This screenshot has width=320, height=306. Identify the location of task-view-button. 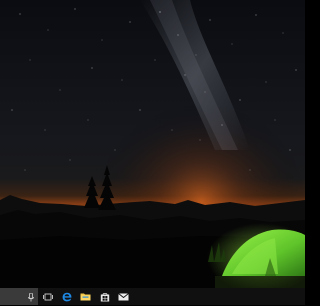
(47, 296).